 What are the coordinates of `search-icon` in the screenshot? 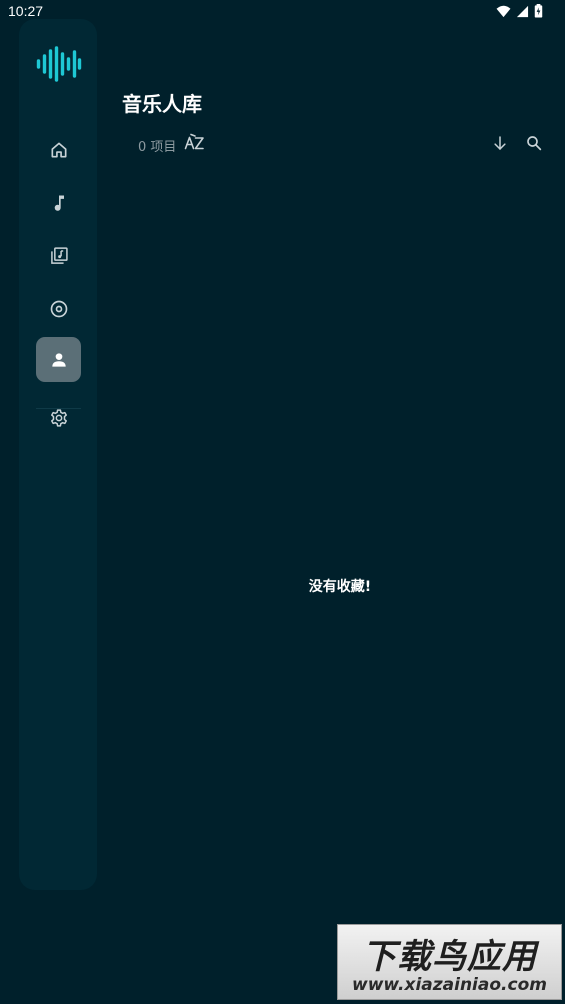 It's located at (534, 143).